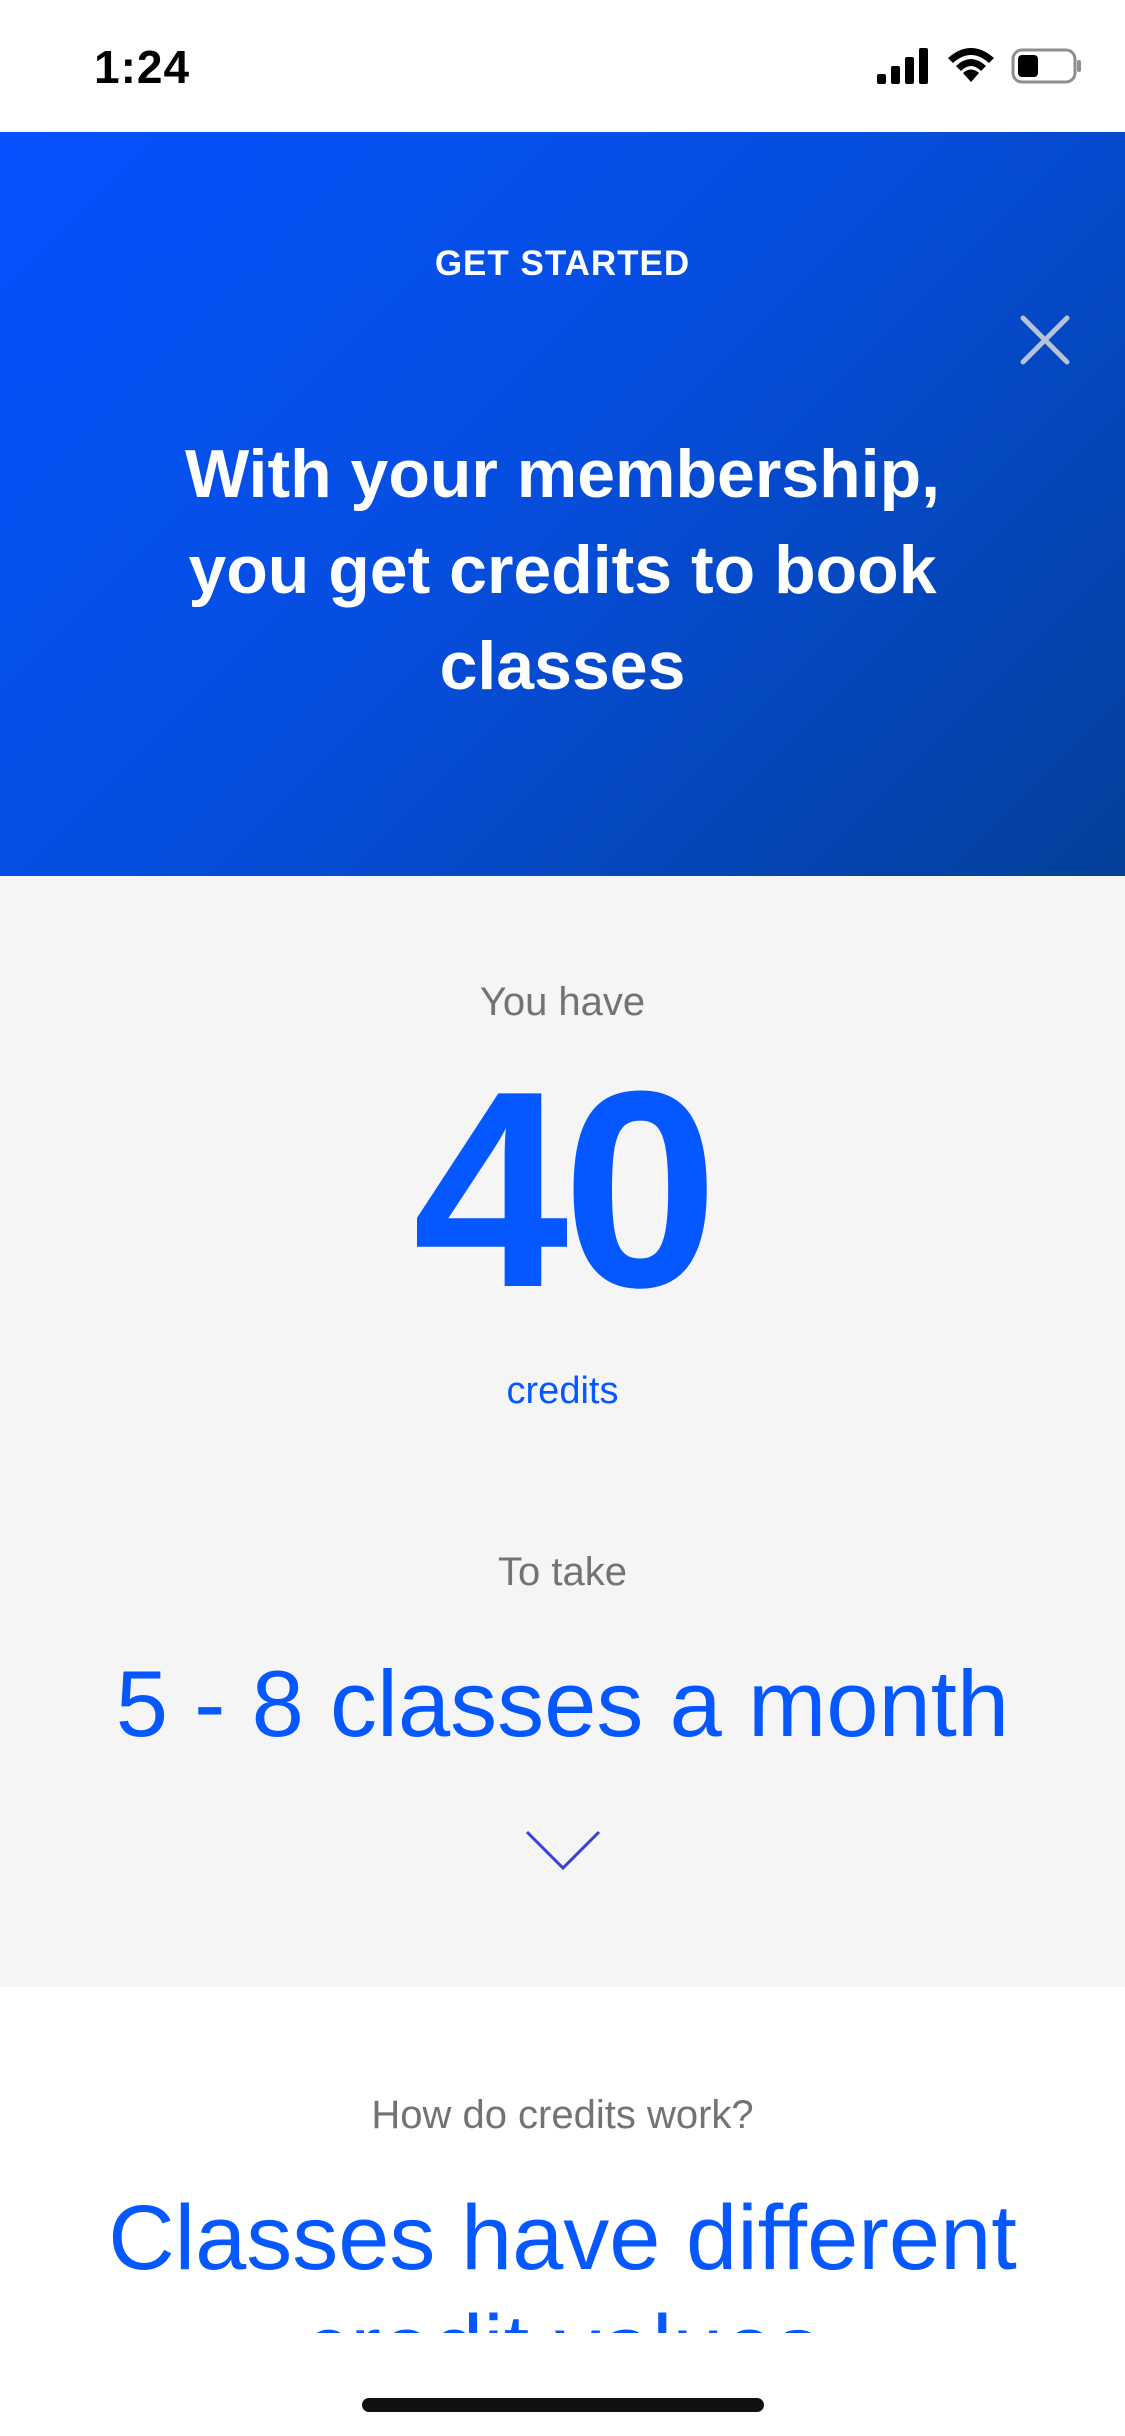 The image size is (1125, 2436). I want to click on how-credits-question: How do credits work?, so click(562, 2115).